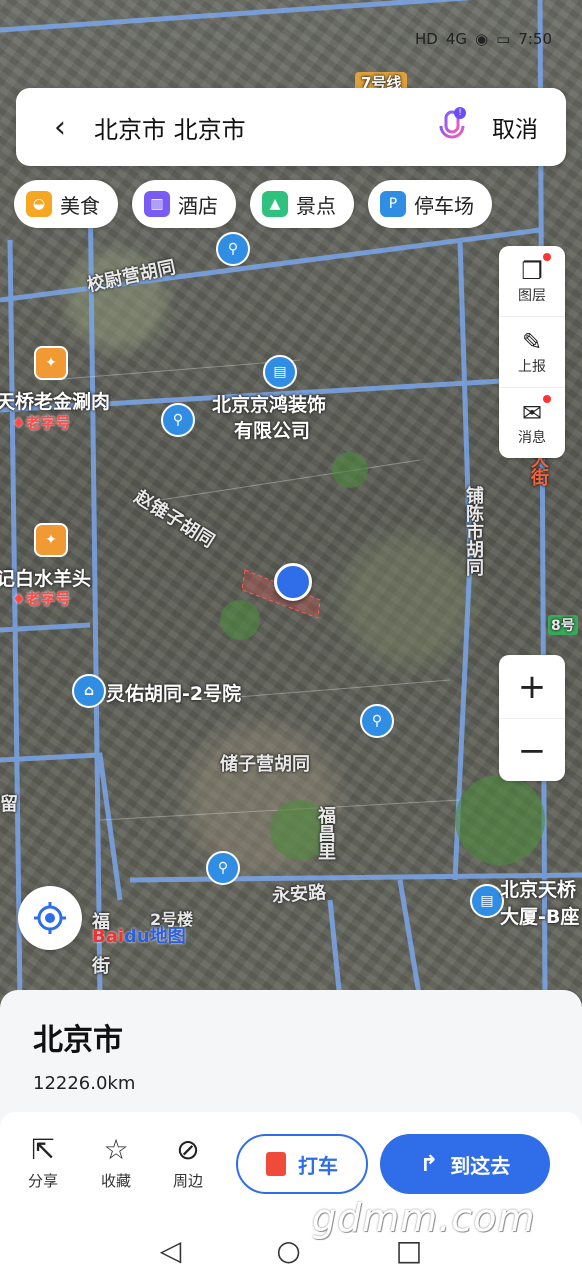 This screenshot has width=582, height=1280. I want to click on turn-arrow-icon: ↱, so click(429, 1164).